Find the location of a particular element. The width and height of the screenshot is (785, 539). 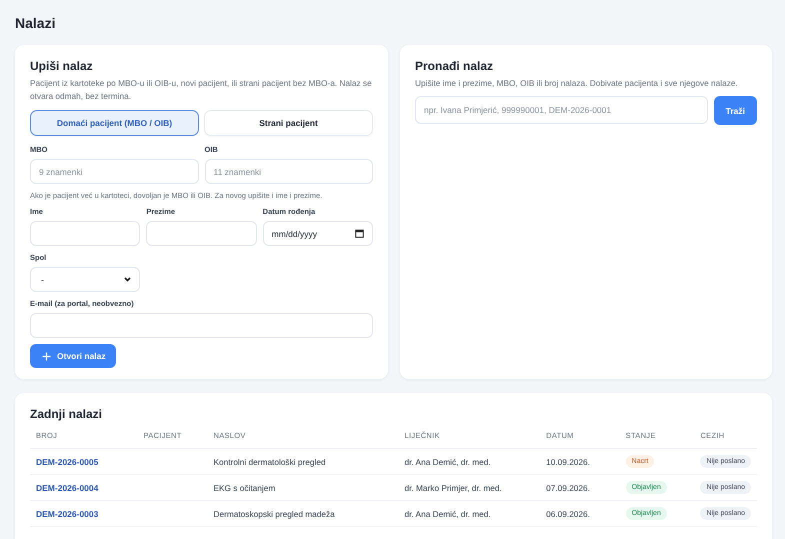

table-cell: 07.09.2026. is located at coordinates (580, 487).